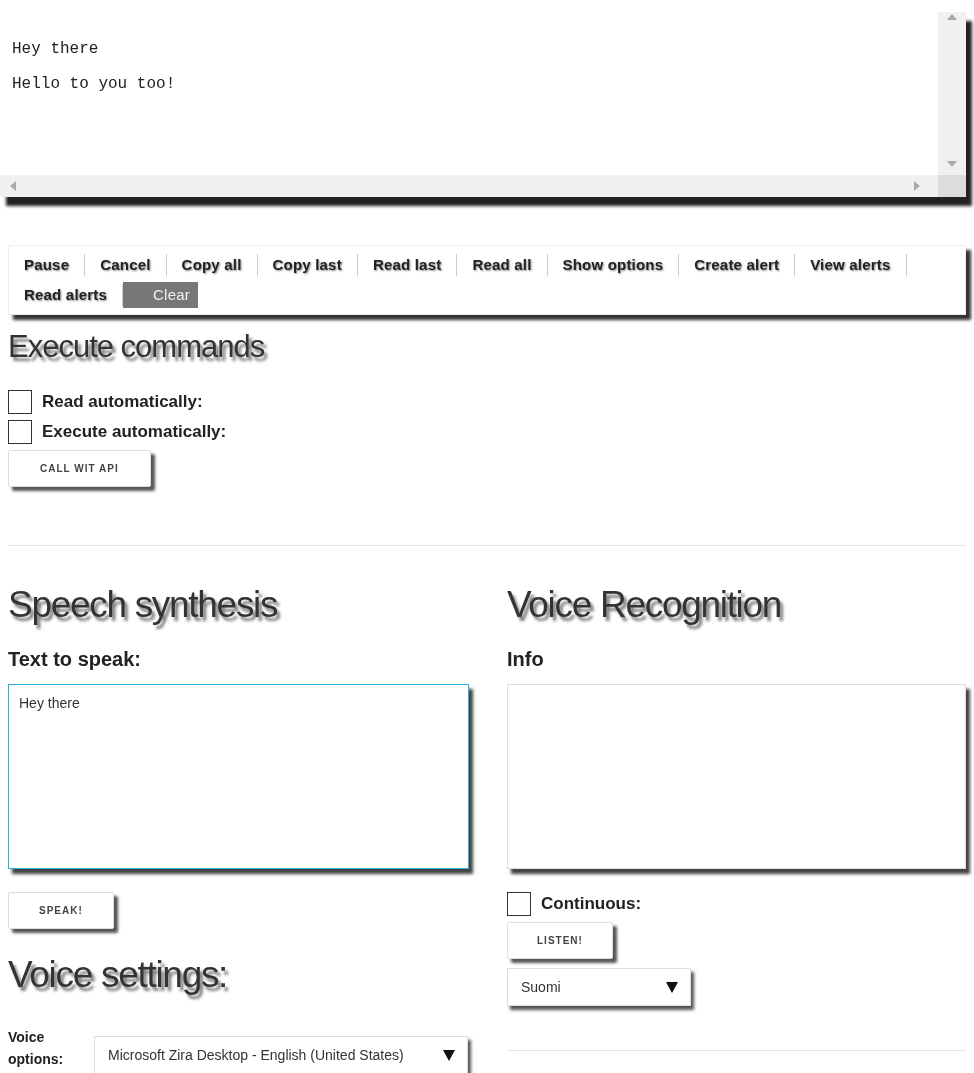  What do you see at coordinates (13, 186) in the screenshot?
I see `scroll-left-icon` at bounding box center [13, 186].